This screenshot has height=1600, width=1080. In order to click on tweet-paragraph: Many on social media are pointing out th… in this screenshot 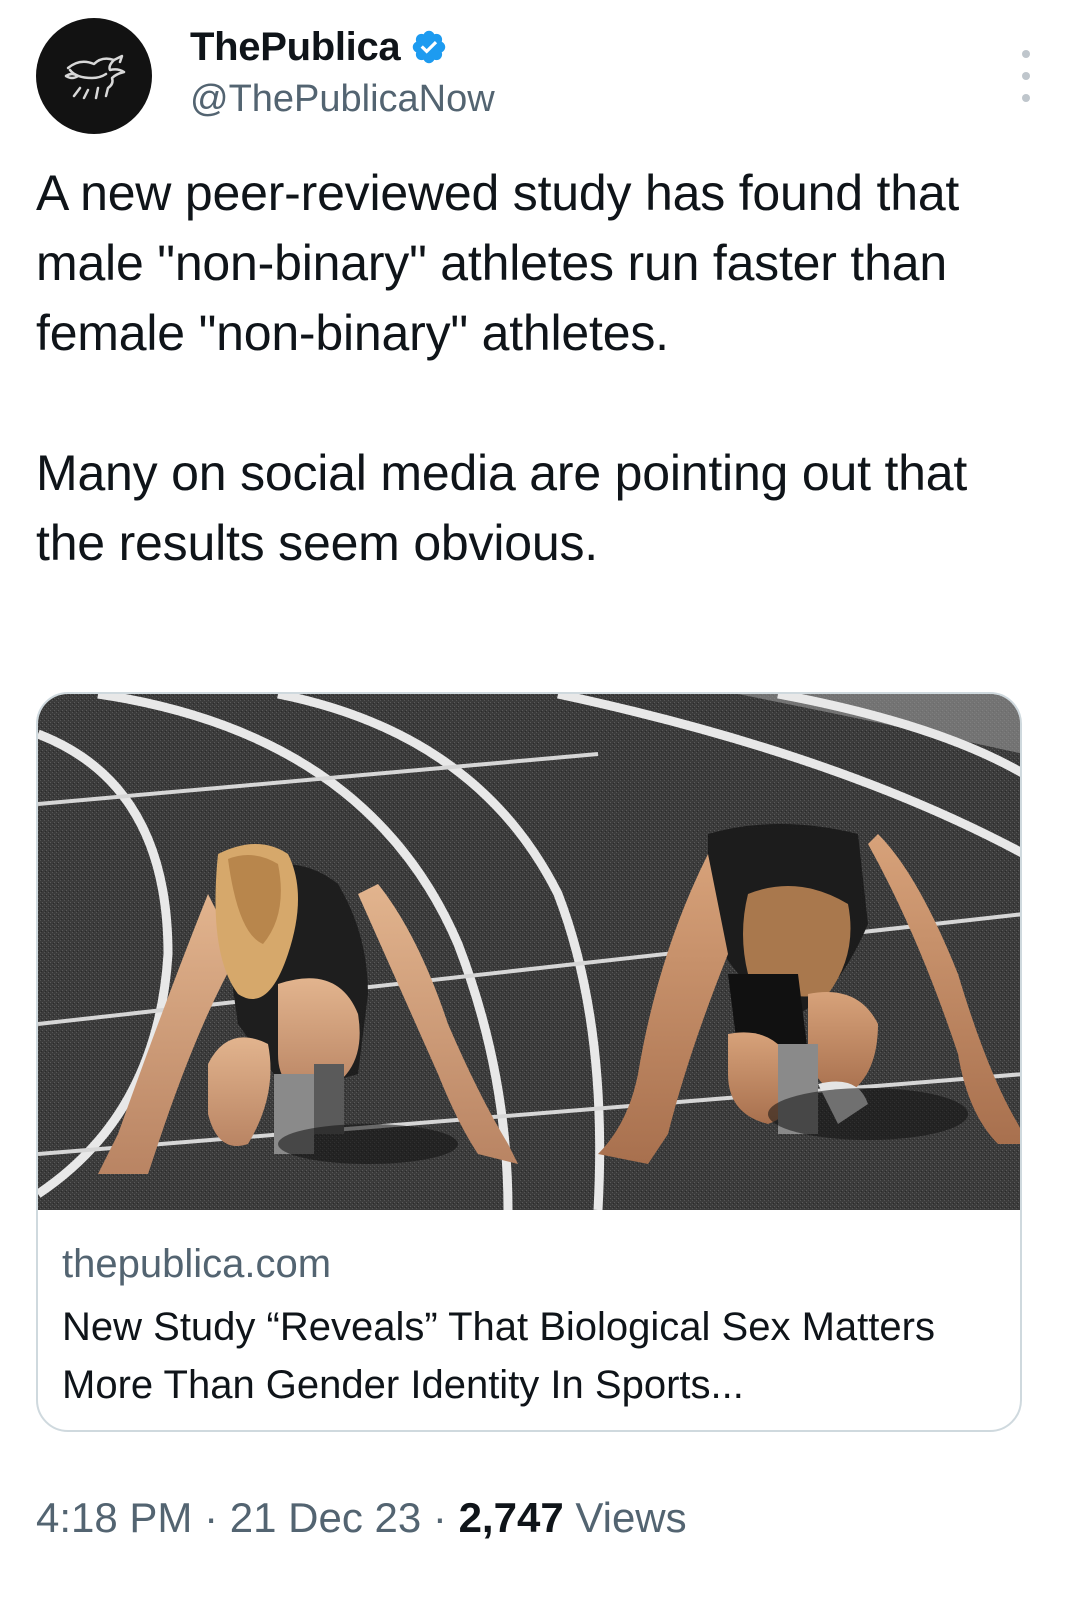, I will do `click(502, 508)`.